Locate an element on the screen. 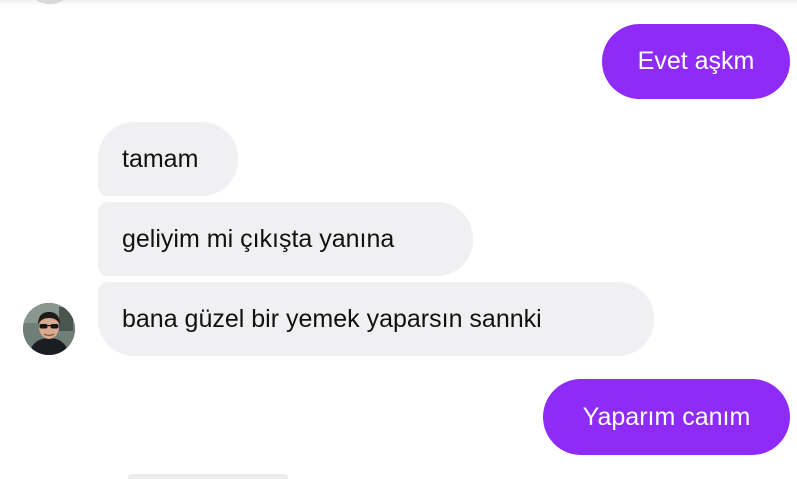 The width and height of the screenshot is (797, 479). message-text: Yaparım canım is located at coordinates (666, 416).